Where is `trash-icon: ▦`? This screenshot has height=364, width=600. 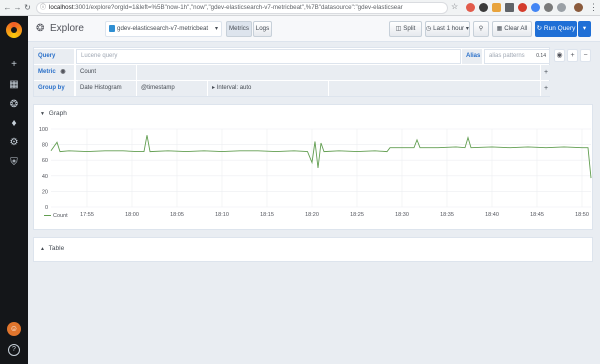 trash-icon: ▦ is located at coordinates (499, 28).